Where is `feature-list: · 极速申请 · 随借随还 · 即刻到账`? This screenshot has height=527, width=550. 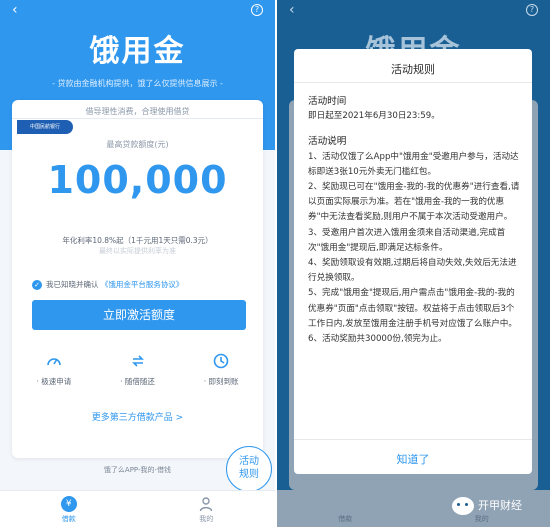
feature-list: · 极速申请 · 随借随还 · 即刻到账 is located at coordinates (137, 373).